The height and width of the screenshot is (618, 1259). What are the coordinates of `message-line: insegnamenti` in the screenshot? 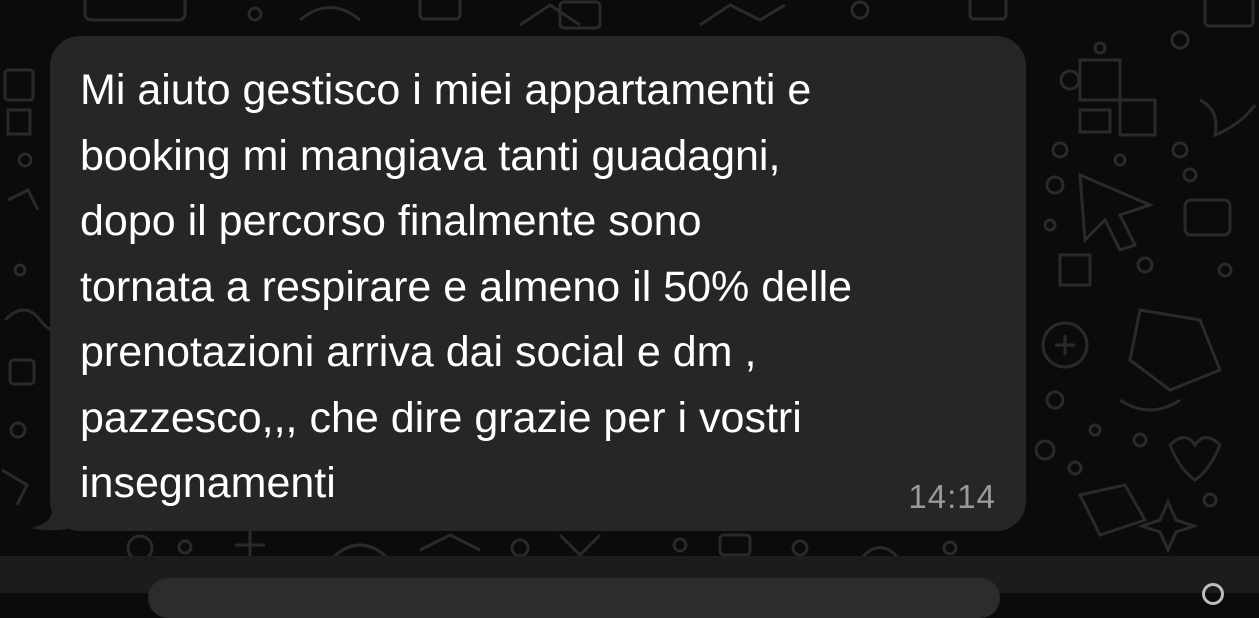 It's located at (208, 483).